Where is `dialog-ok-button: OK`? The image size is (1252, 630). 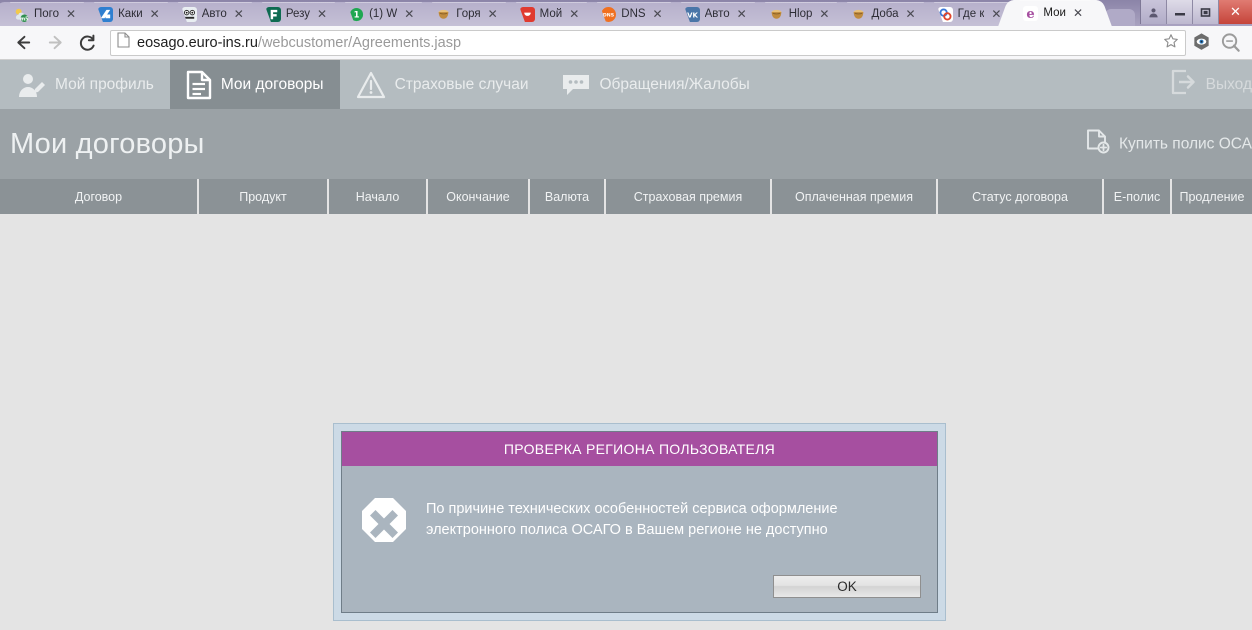
dialog-ok-button: OK is located at coordinates (847, 586).